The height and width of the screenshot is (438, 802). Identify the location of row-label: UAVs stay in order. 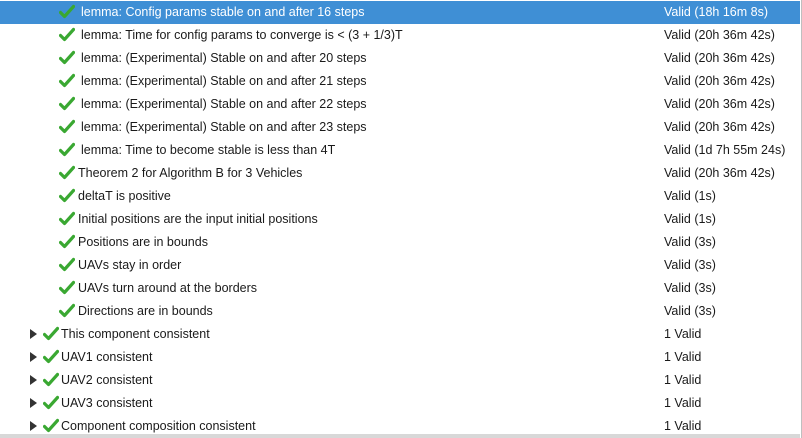
(130, 265).